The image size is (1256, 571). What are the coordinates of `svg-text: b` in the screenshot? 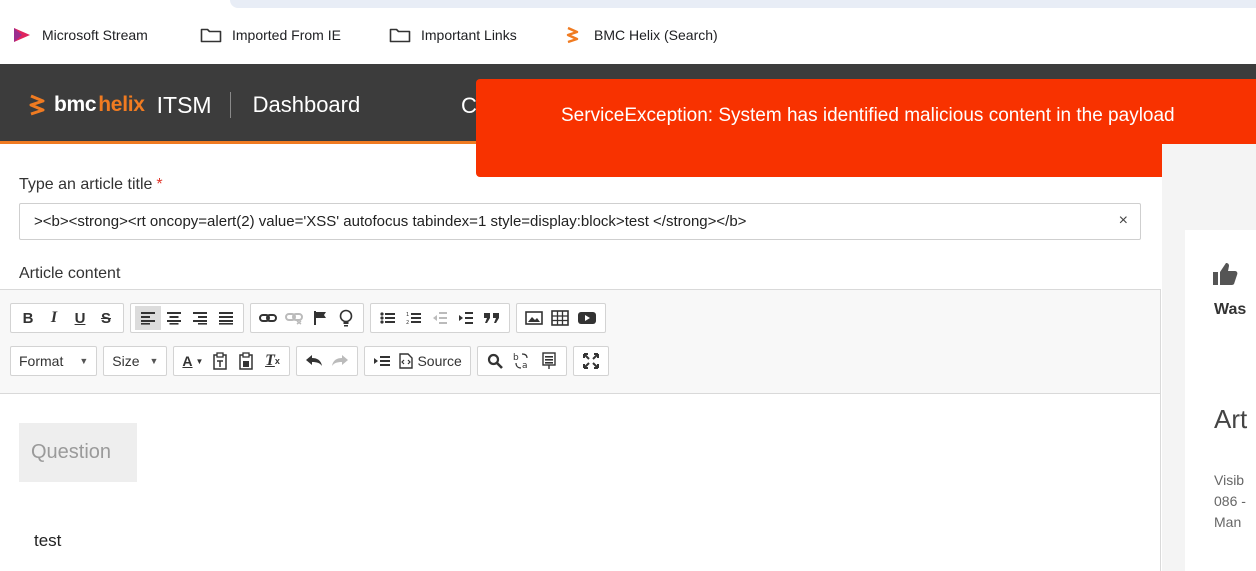 It's located at (516, 358).